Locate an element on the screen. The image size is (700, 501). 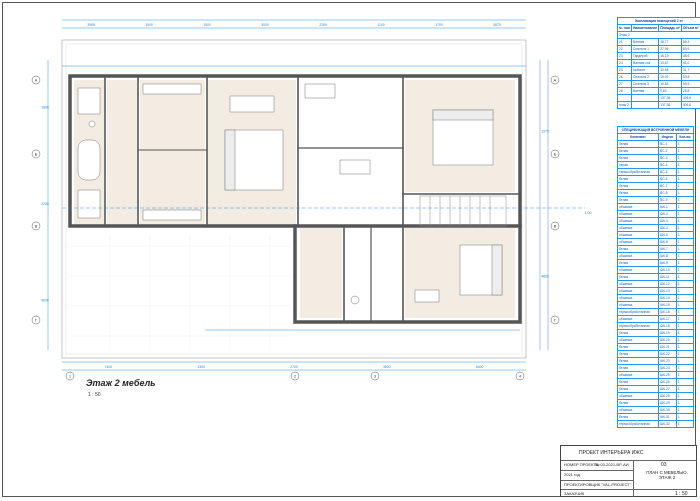
bed-room-3-pillows is located at coordinates (497, 270).